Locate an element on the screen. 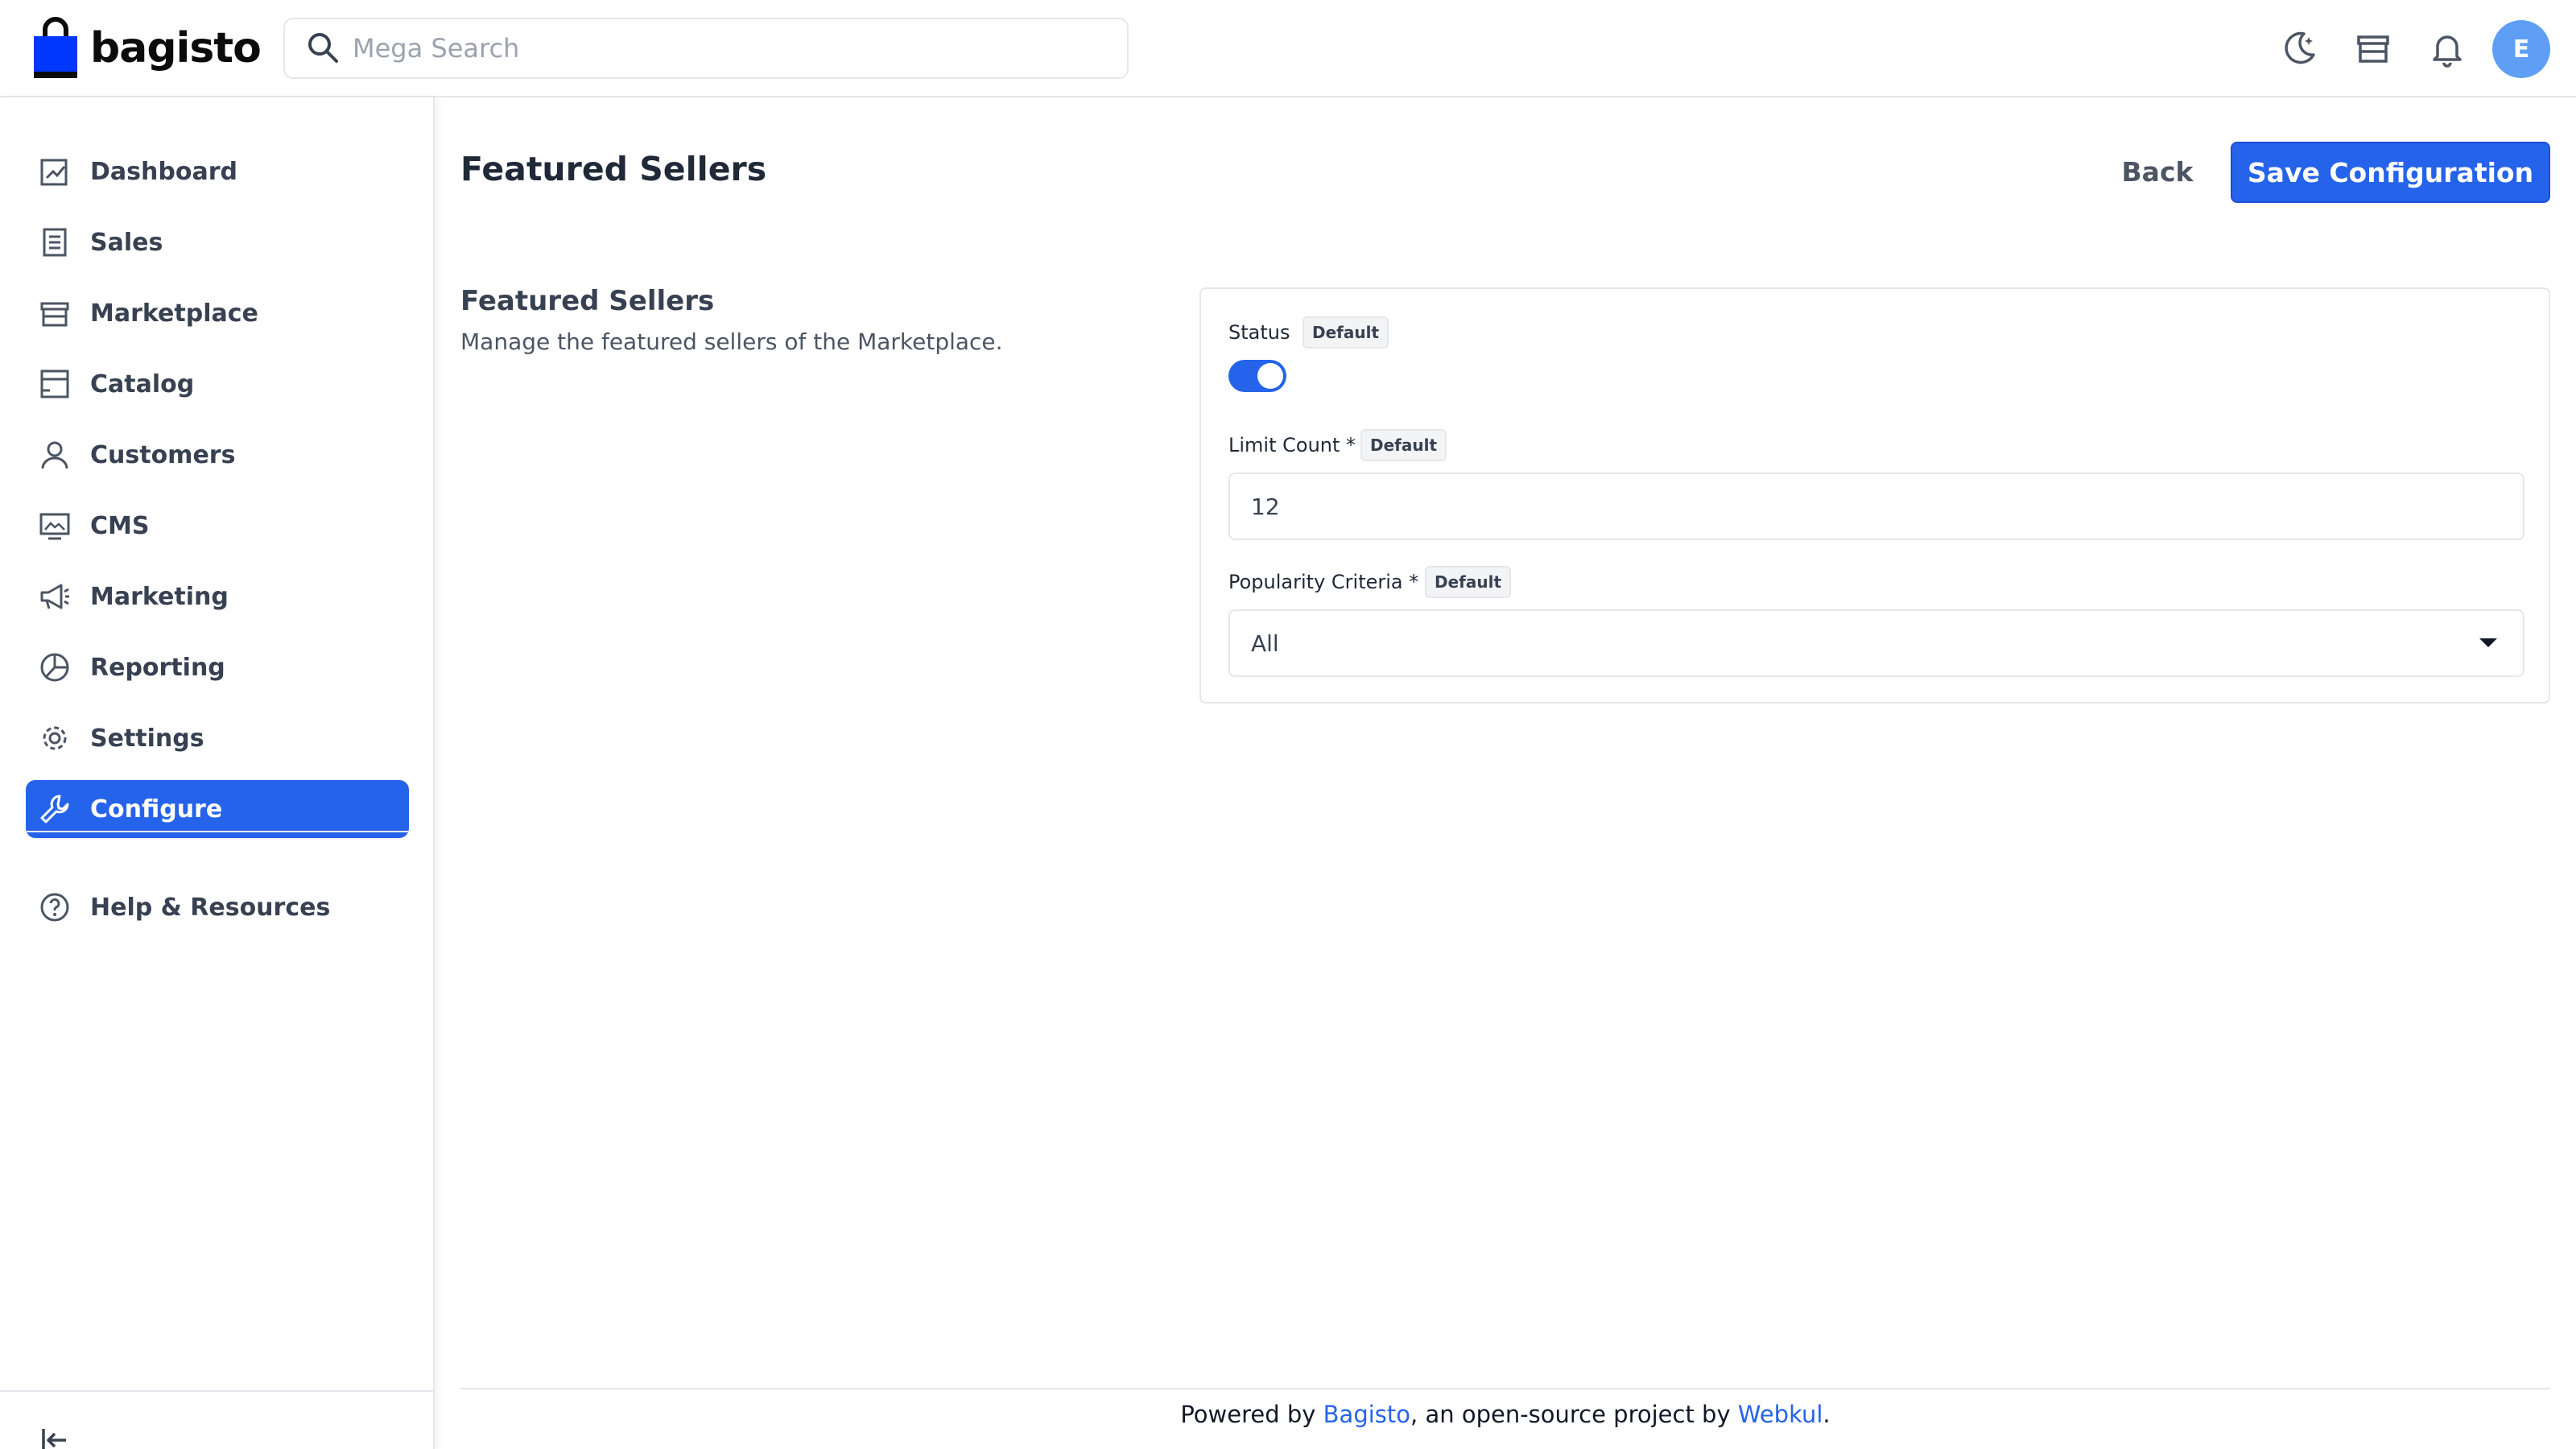  monitor-icon is located at coordinates (54, 525).